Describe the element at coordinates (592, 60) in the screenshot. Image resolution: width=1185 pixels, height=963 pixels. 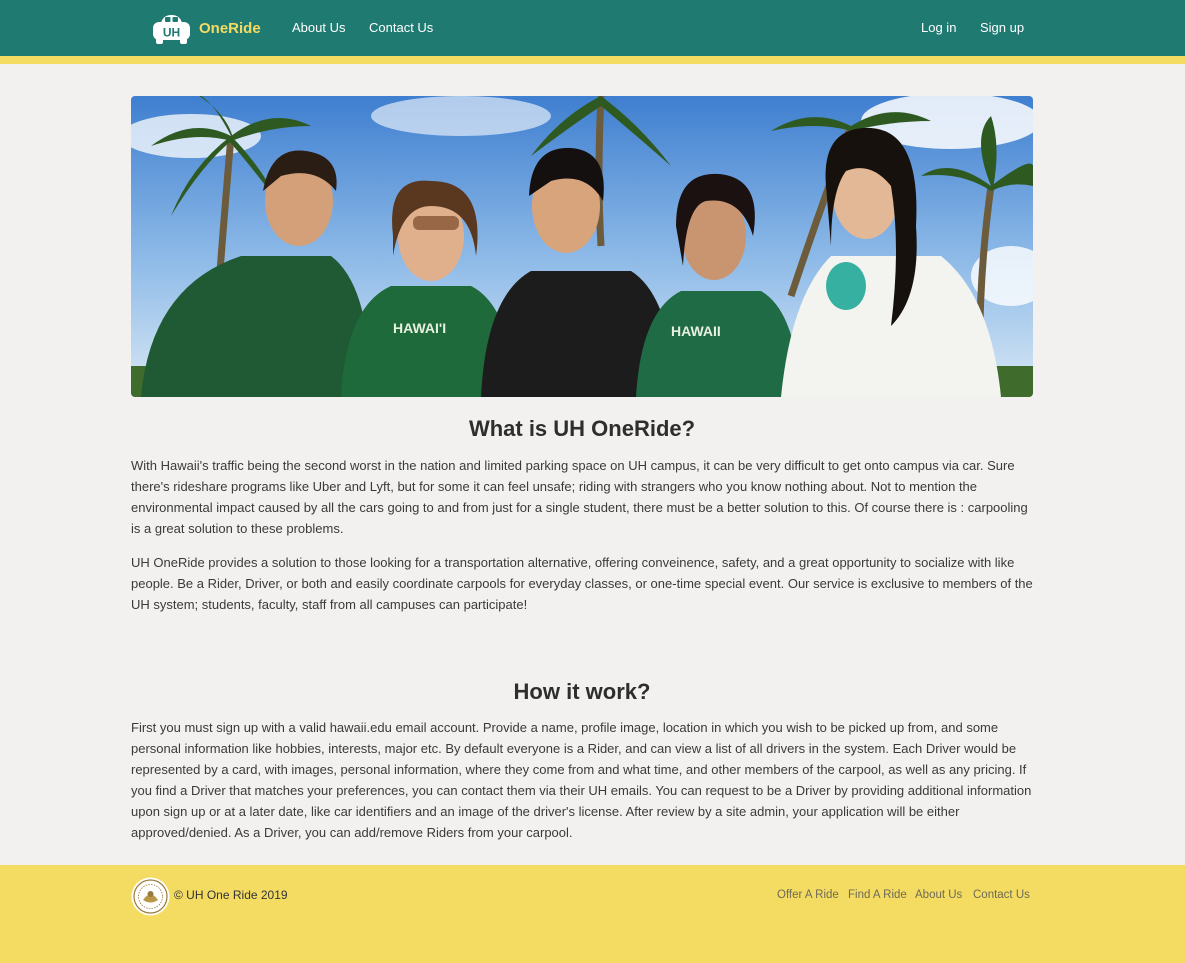
I see `navbar-accent-stripe` at that location.